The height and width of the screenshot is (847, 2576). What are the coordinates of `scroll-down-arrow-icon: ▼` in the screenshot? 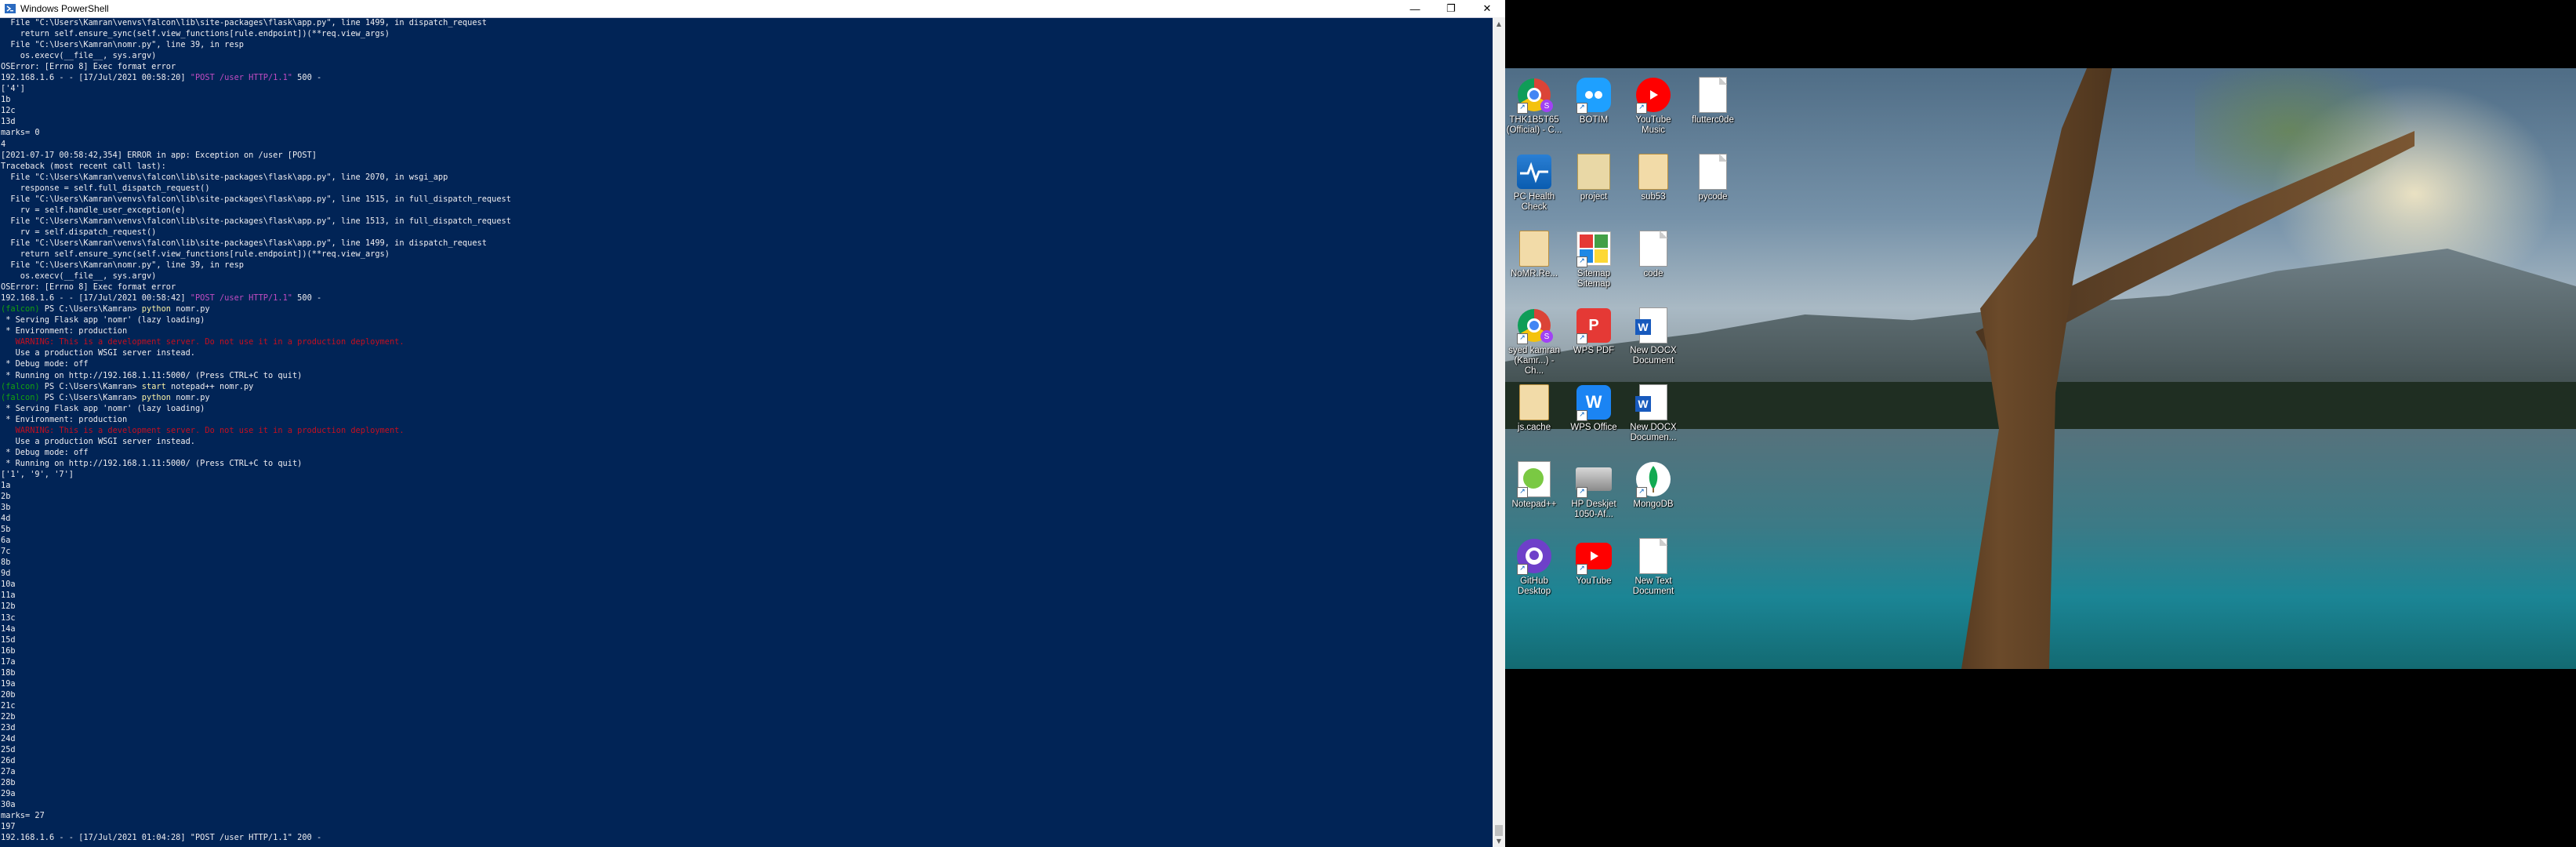 It's located at (1499, 840).